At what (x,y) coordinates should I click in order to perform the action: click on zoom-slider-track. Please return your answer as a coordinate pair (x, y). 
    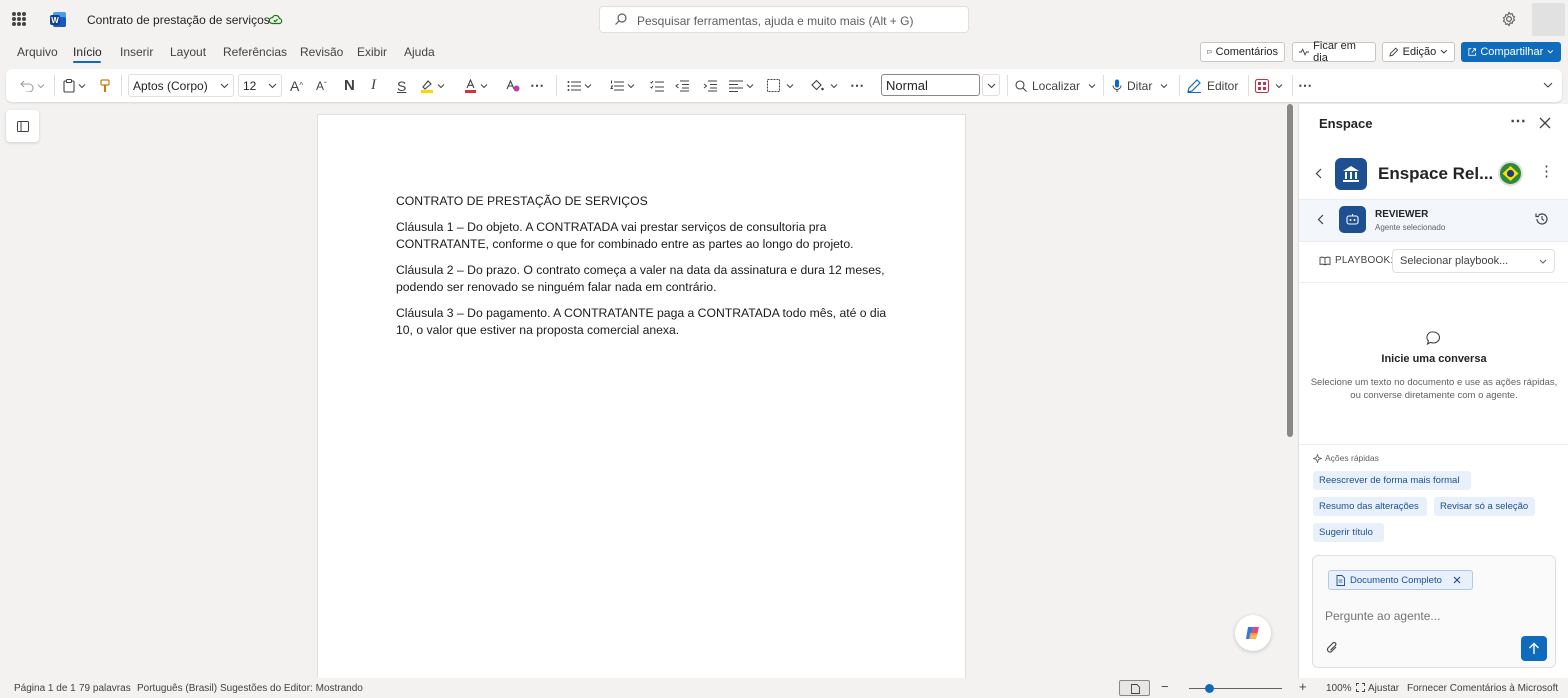
    Looking at the image, I should click on (1235, 688).